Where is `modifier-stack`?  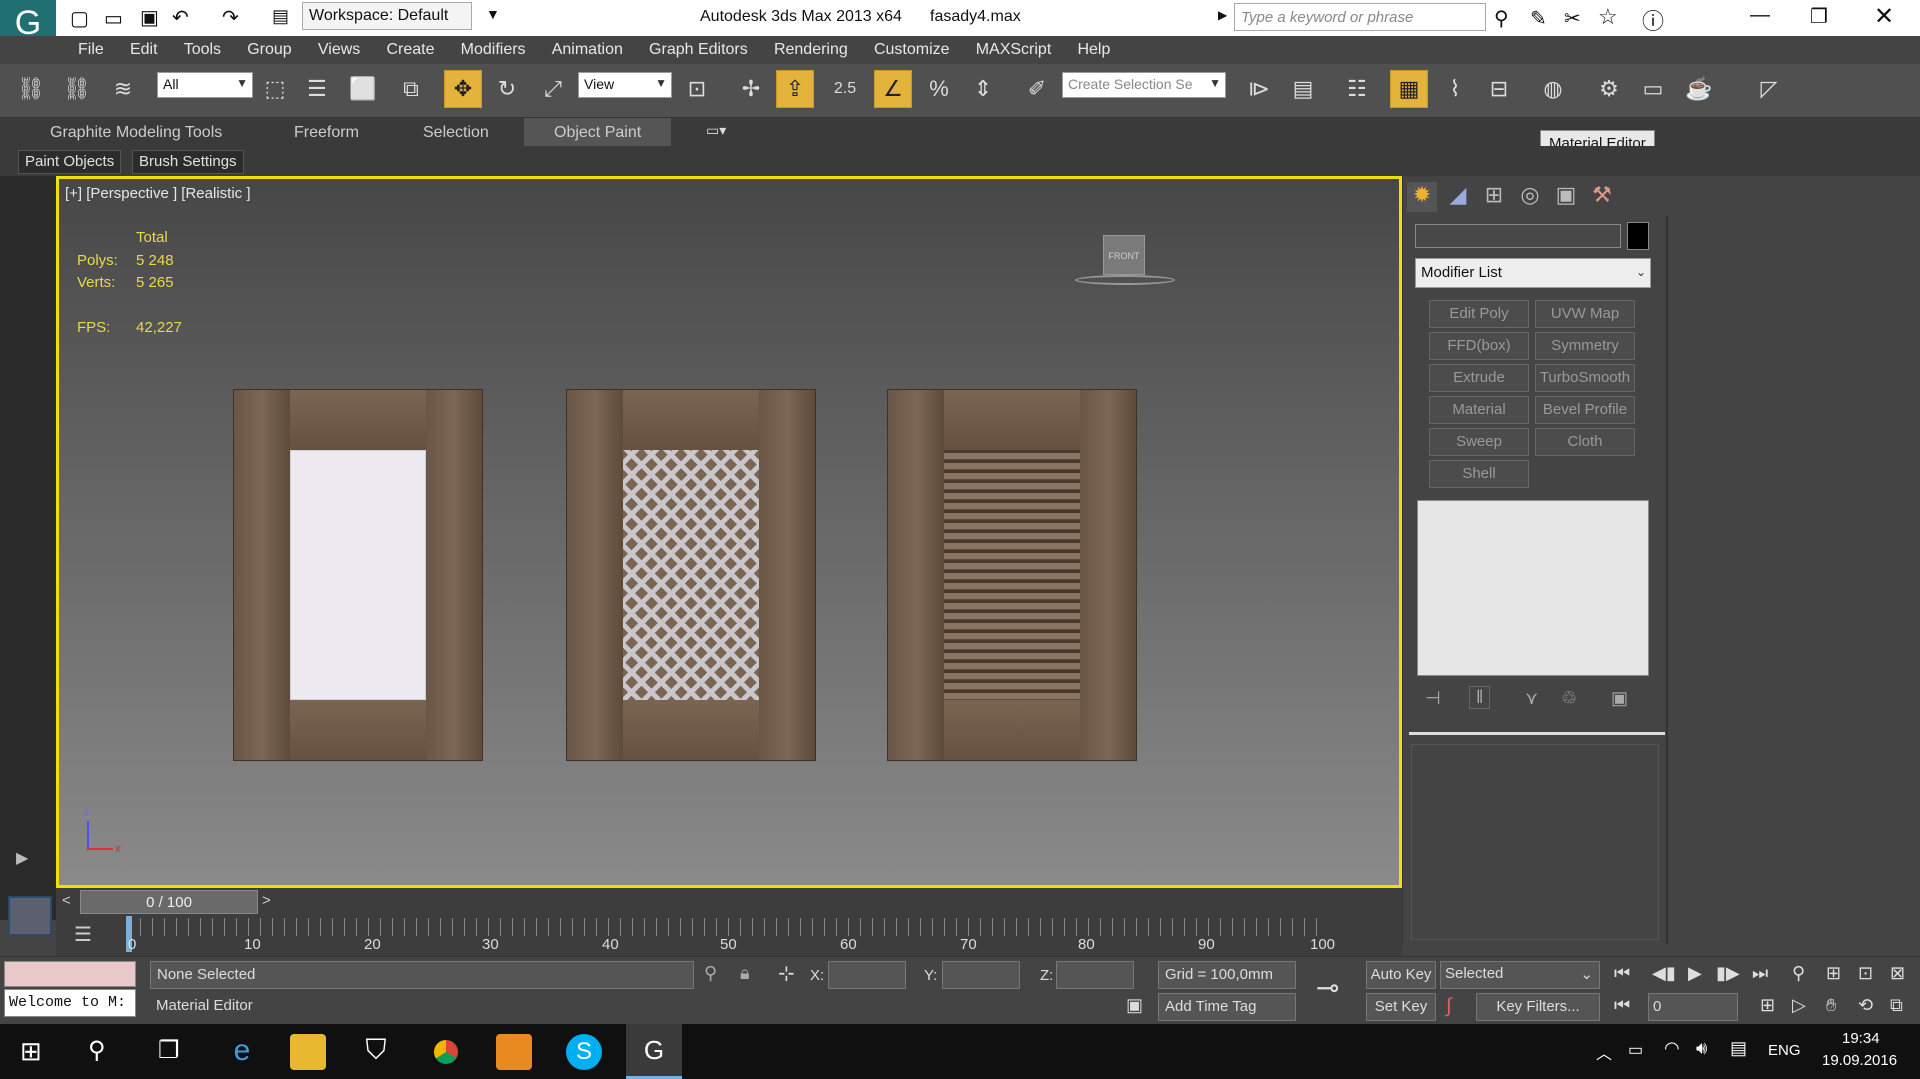 modifier-stack is located at coordinates (1533, 588).